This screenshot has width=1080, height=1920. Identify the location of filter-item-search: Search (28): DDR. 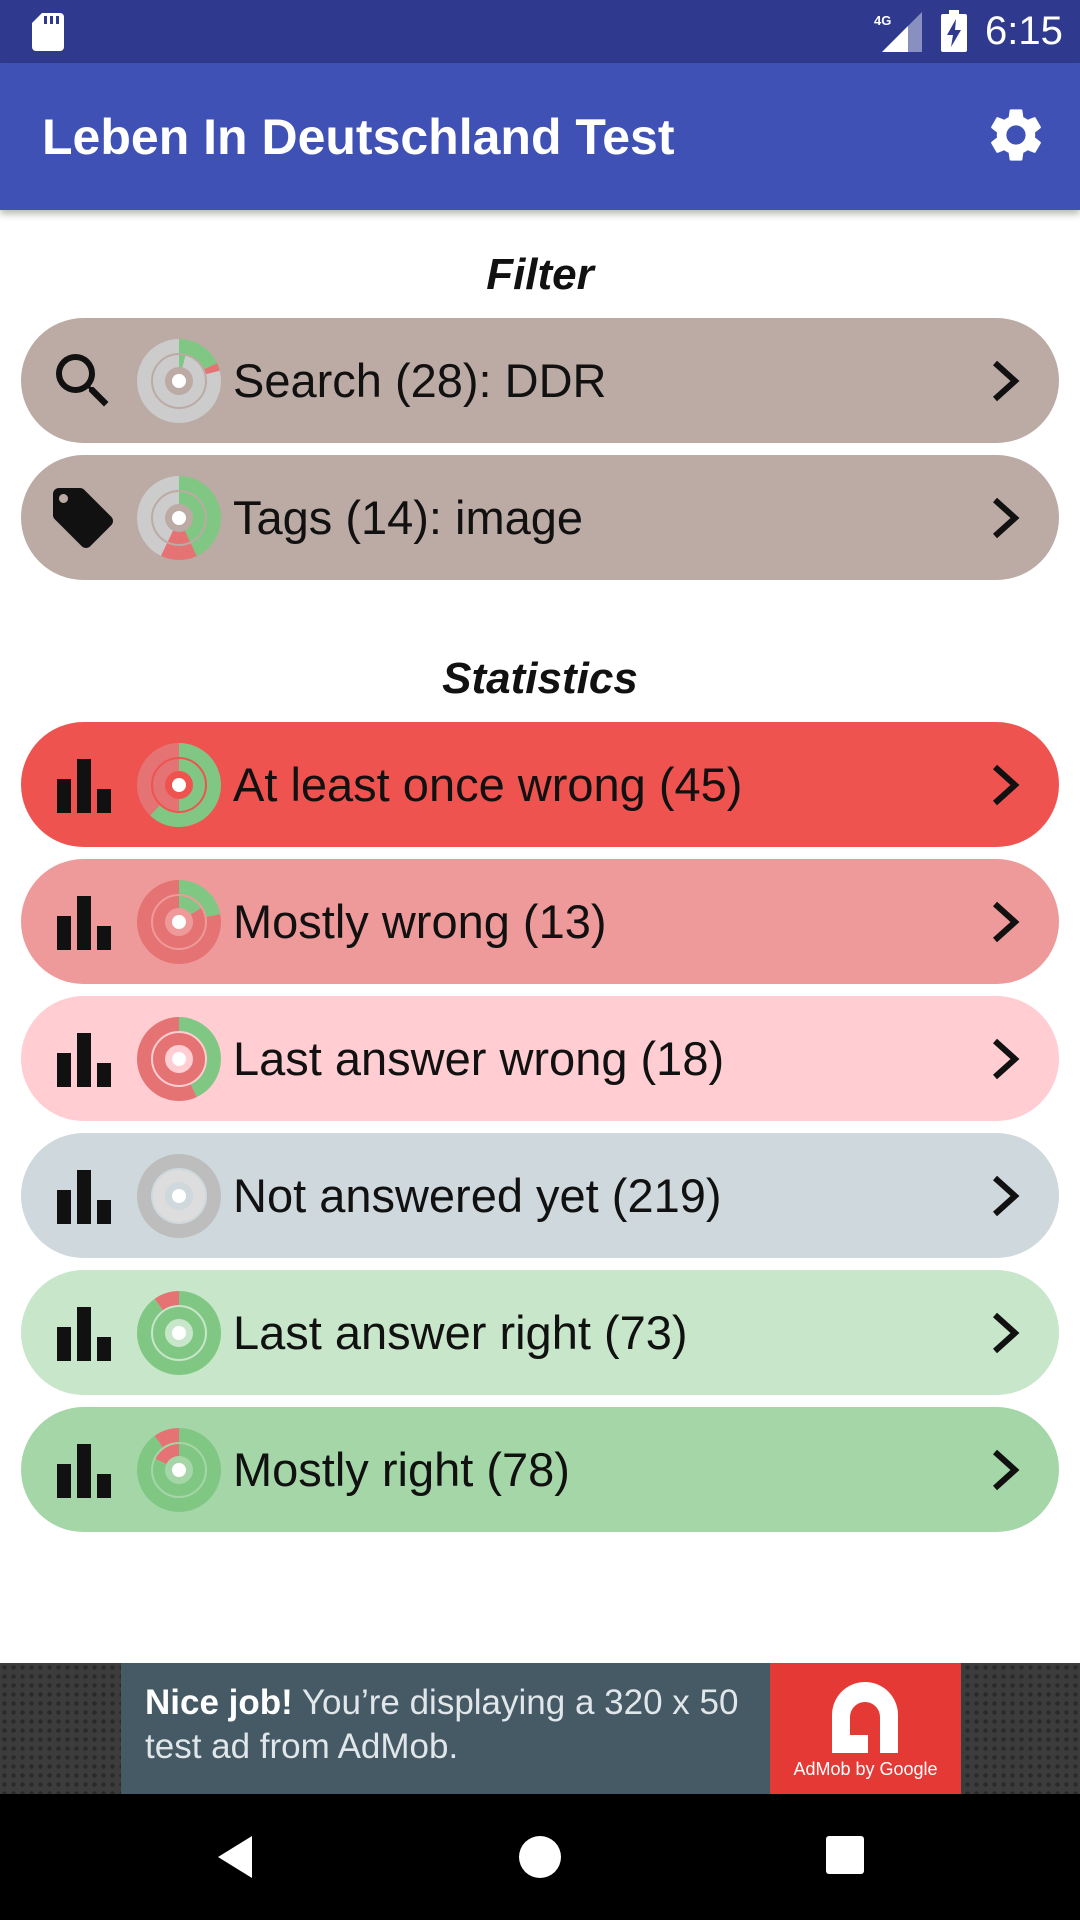
(540, 380).